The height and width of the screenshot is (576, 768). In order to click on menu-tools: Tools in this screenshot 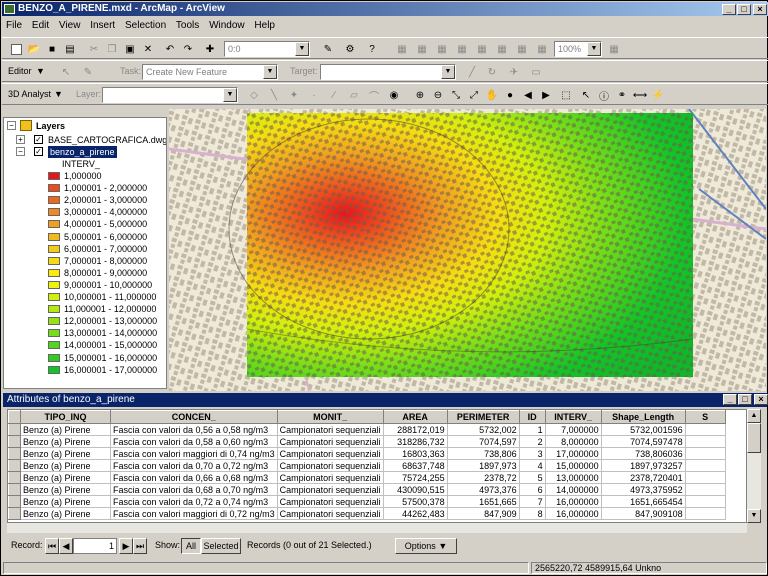, I will do `click(187, 26)`.